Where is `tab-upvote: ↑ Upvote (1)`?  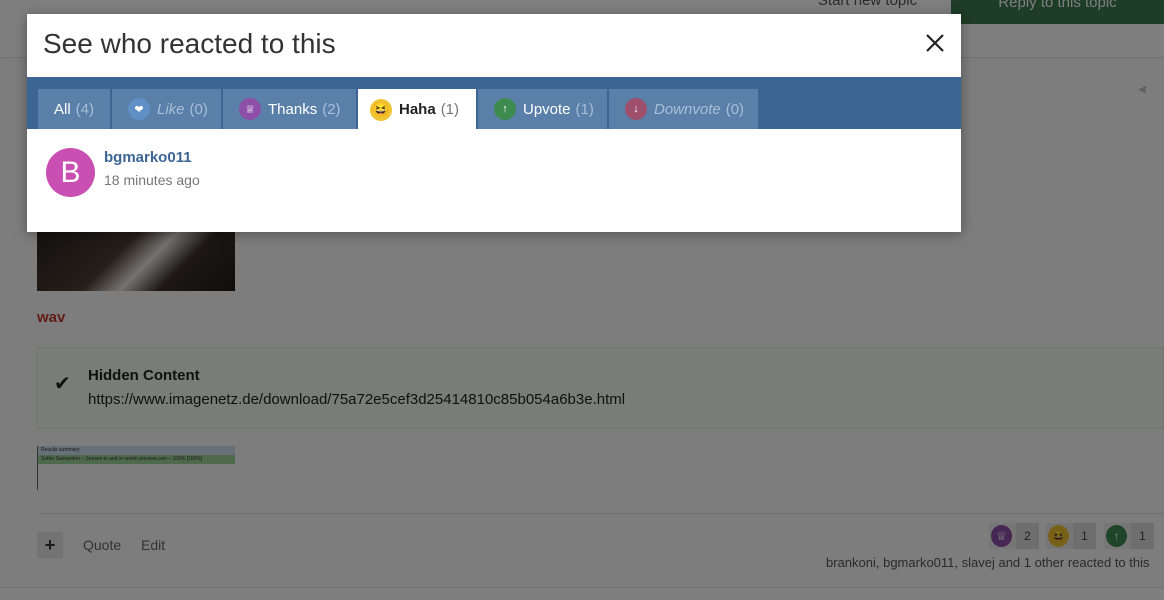
tab-upvote: ↑ Upvote (1) is located at coordinates (542, 109).